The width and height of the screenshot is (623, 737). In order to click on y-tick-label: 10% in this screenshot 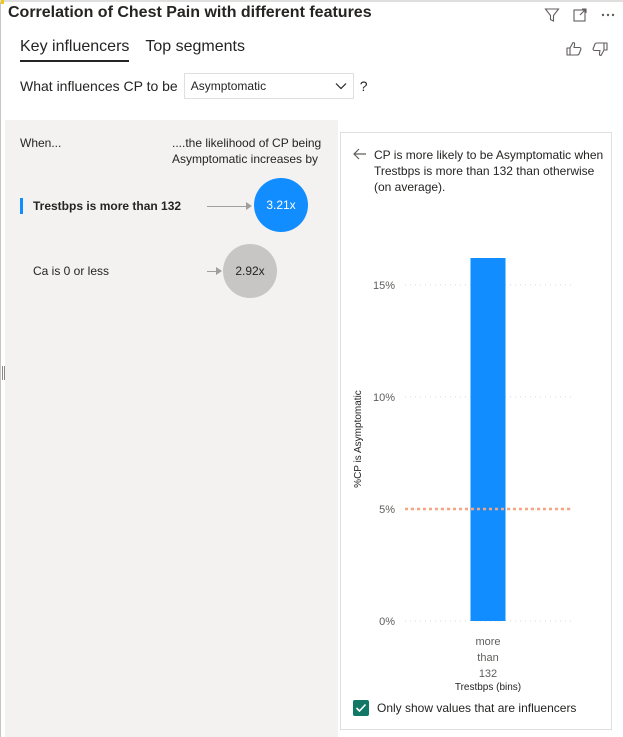, I will do `click(384, 398)`.